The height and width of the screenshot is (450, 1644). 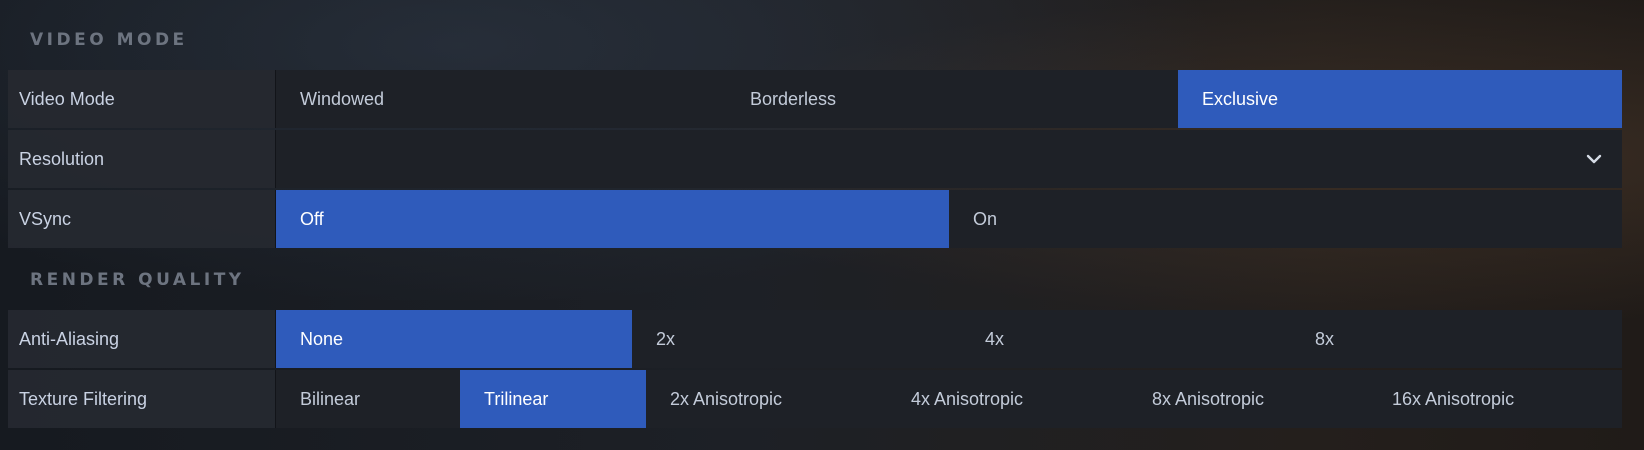 I want to click on vsync-selector: Off On, so click(x=949, y=219).